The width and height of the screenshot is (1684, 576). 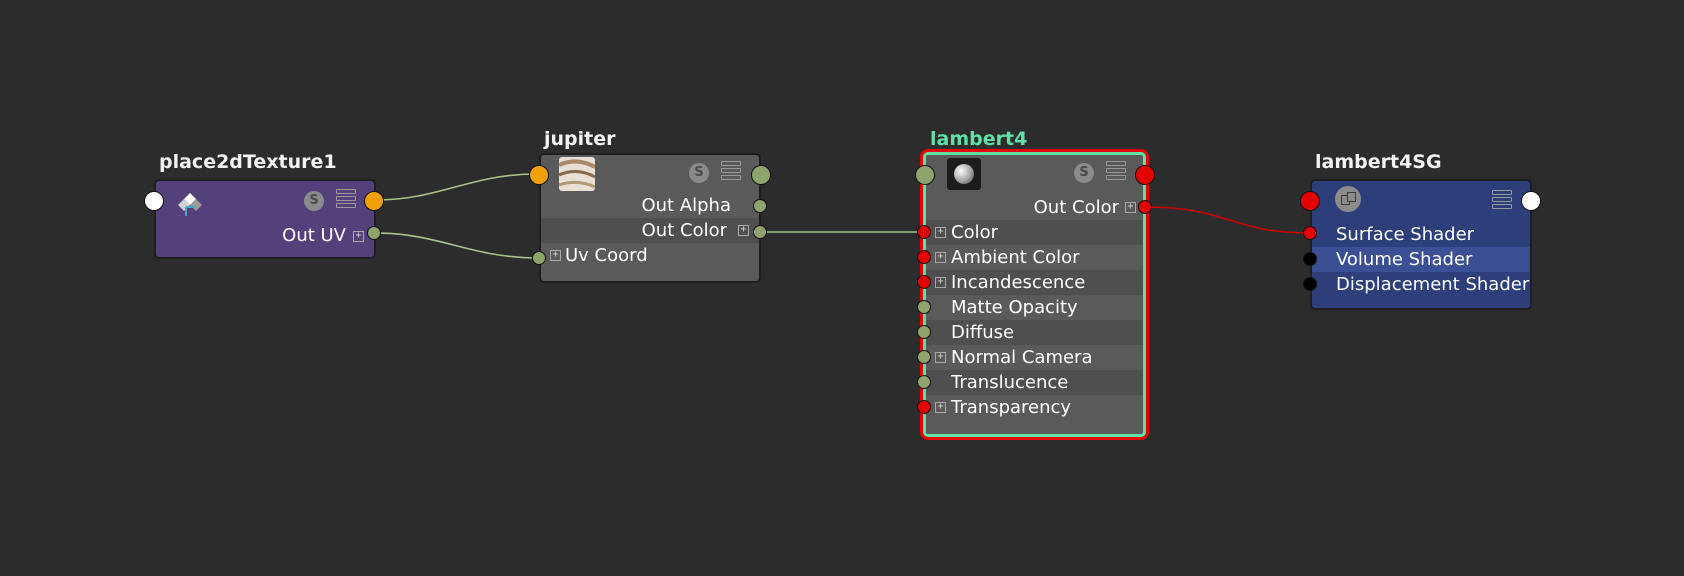 I want to click on node-title-lambert4sg: lambert4SG, so click(x=1378, y=162).